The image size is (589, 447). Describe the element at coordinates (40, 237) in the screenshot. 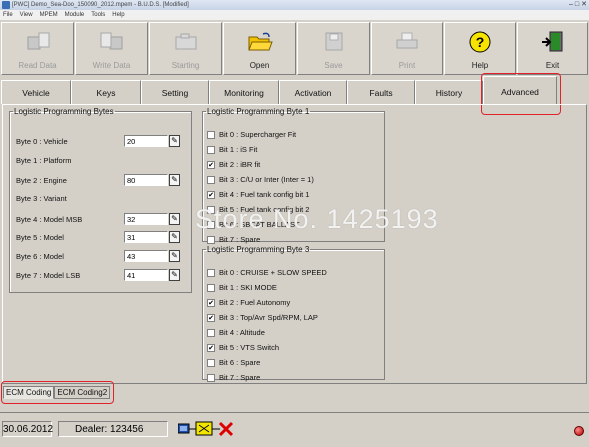

I see `byte-row-label: Byte 5 : Model` at that location.